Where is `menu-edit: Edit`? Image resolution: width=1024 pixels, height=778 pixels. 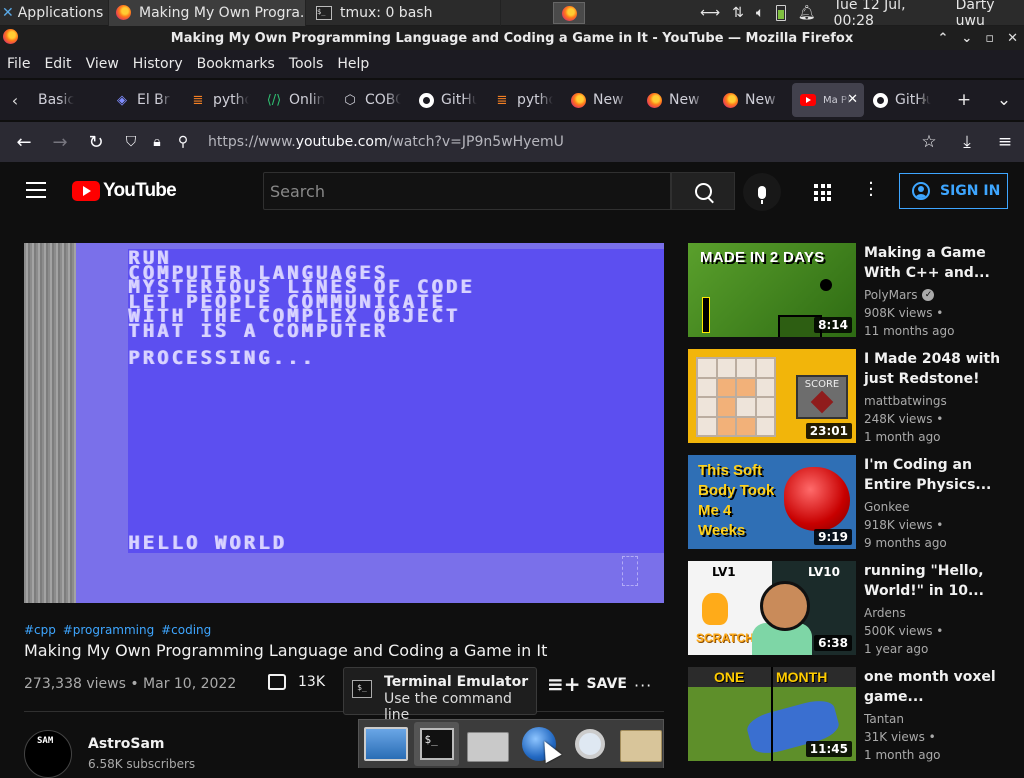 menu-edit: Edit is located at coordinates (57, 64).